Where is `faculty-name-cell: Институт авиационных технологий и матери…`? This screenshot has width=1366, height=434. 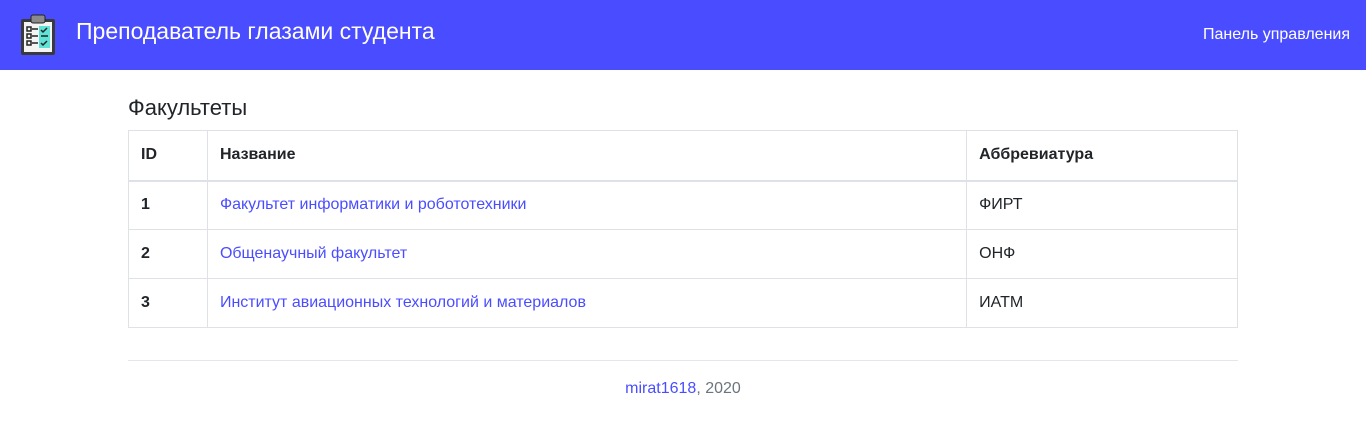 faculty-name-cell: Институт авиационных технологий и матери… is located at coordinates (587, 303).